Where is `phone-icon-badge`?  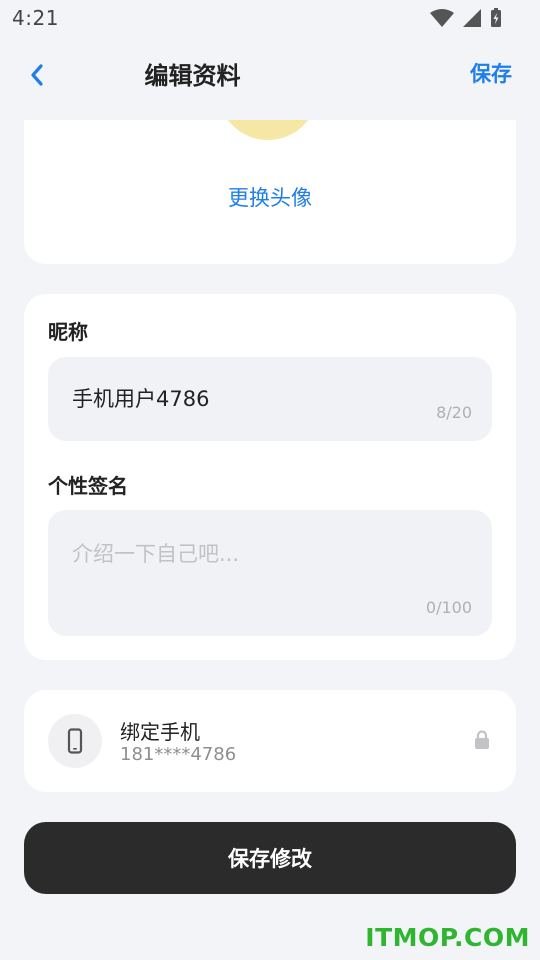
phone-icon-badge is located at coordinates (75, 741).